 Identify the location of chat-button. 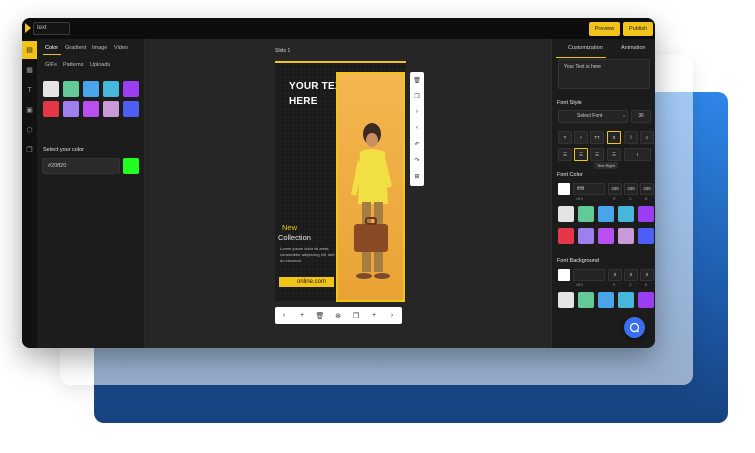
(634, 327).